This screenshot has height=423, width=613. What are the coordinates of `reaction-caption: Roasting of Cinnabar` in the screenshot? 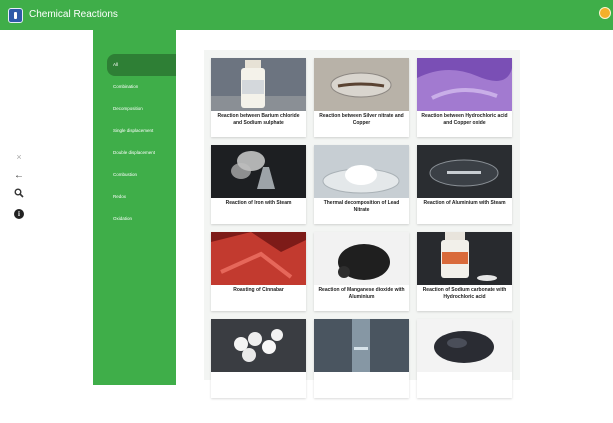 It's located at (258, 290).